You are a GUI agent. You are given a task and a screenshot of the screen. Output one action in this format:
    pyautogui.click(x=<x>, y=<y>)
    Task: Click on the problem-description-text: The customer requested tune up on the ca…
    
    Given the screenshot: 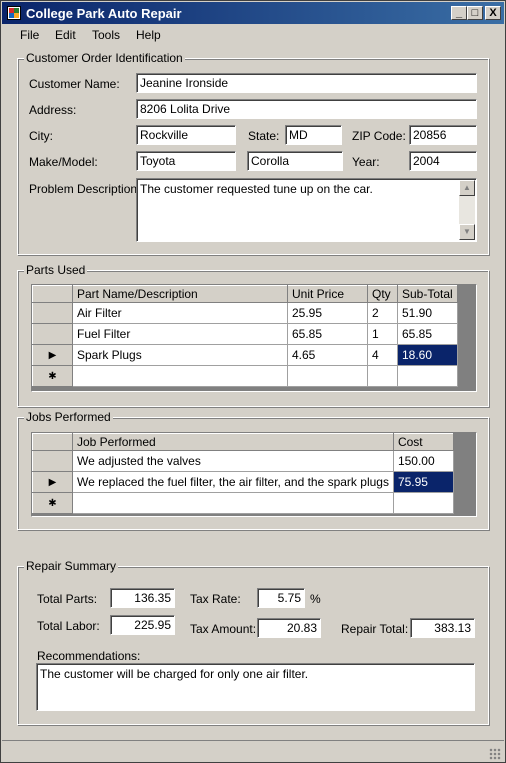 What is the action you would take?
    pyautogui.click(x=256, y=189)
    